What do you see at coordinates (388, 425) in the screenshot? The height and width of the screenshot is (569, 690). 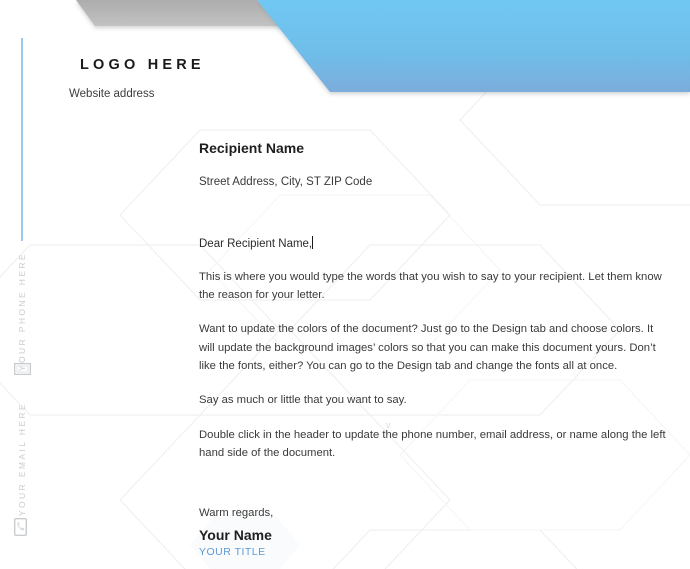 I see `stray-mark: v` at bounding box center [388, 425].